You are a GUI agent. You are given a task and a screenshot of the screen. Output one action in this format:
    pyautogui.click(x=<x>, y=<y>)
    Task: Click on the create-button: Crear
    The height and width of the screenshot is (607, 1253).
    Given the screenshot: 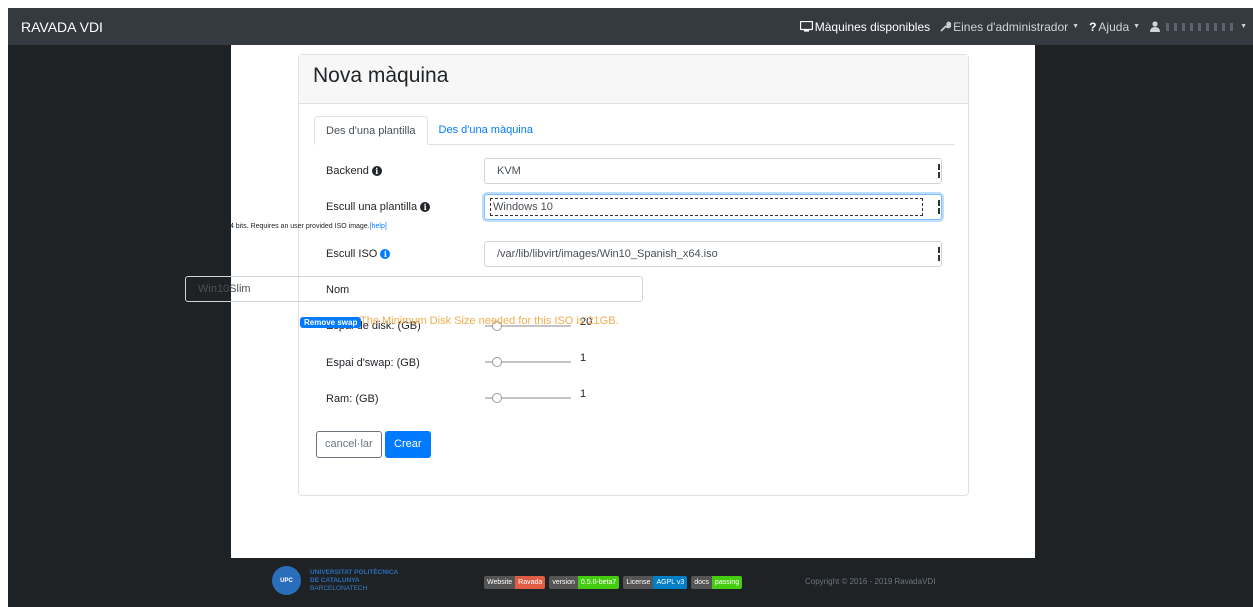 What is the action you would take?
    pyautogui.click(x=408, y=444)
    